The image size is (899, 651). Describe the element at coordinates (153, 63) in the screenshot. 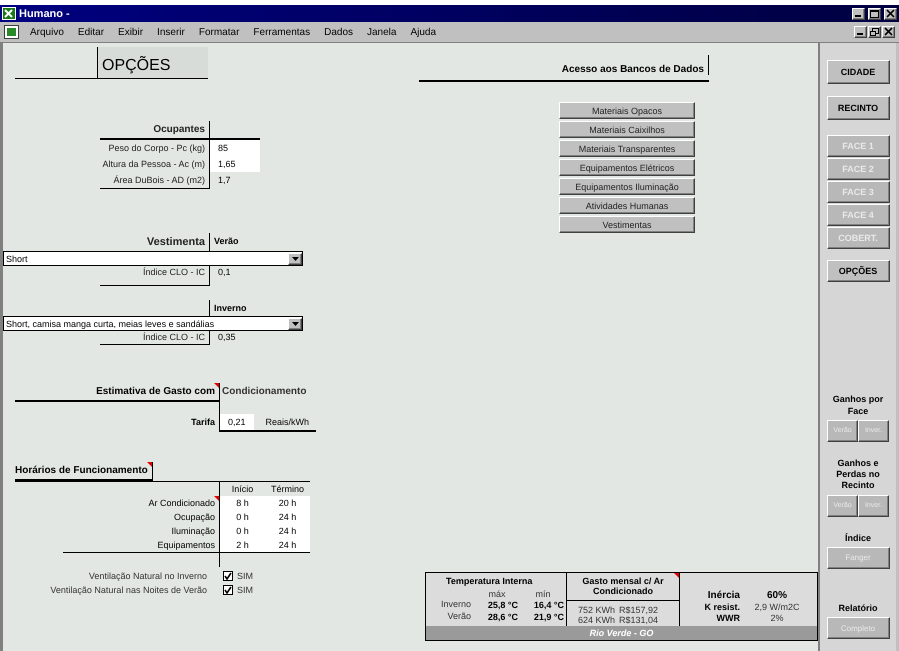

I see `sheet-title: OPÇÕES` at that location.